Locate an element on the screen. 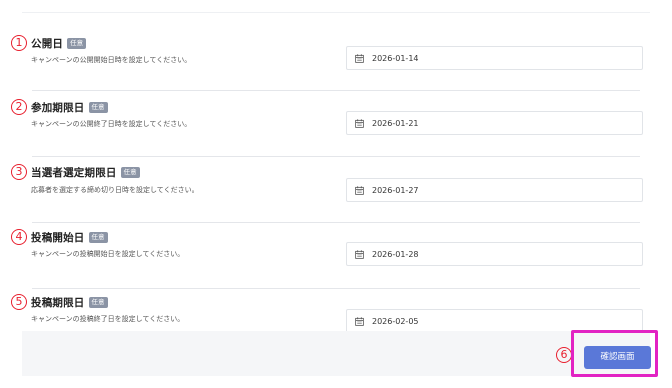 The image size is (672, 388). field-title-line: 当選者選定期限日 任意 is located at coordinates (85, 172).